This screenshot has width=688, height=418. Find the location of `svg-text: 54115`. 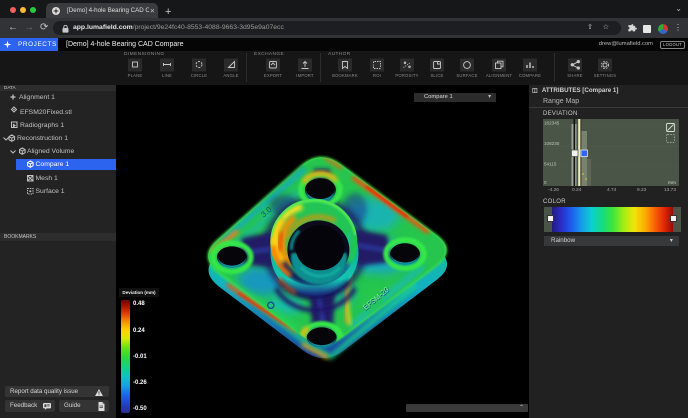

svg-text: 54115 is located at coordinates (550, 164).